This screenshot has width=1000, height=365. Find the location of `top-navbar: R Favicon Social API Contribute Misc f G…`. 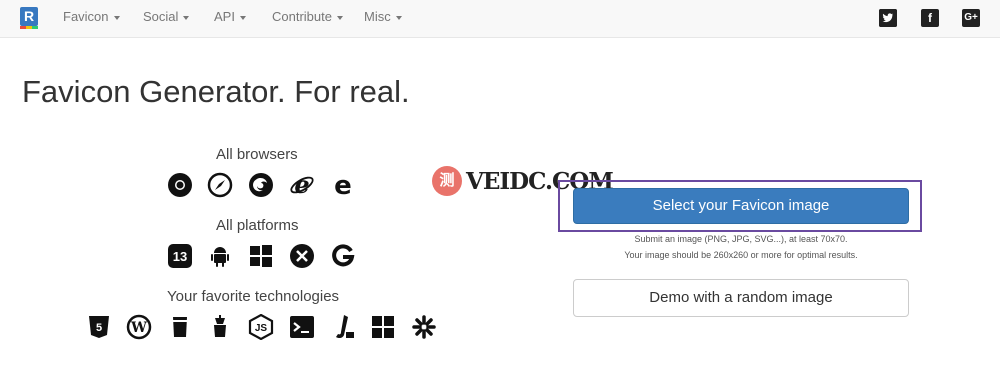

top-navbar: R Favicon Social API Contribute Misc f G… is located at coordinates (500, 19).